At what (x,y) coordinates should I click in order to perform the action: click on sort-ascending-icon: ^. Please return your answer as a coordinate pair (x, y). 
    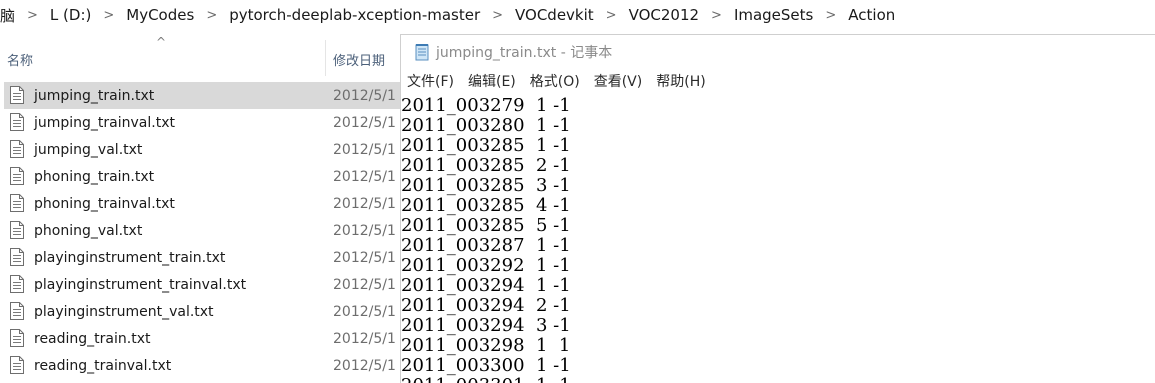
    Looking at the image, I should click on (161, 42).